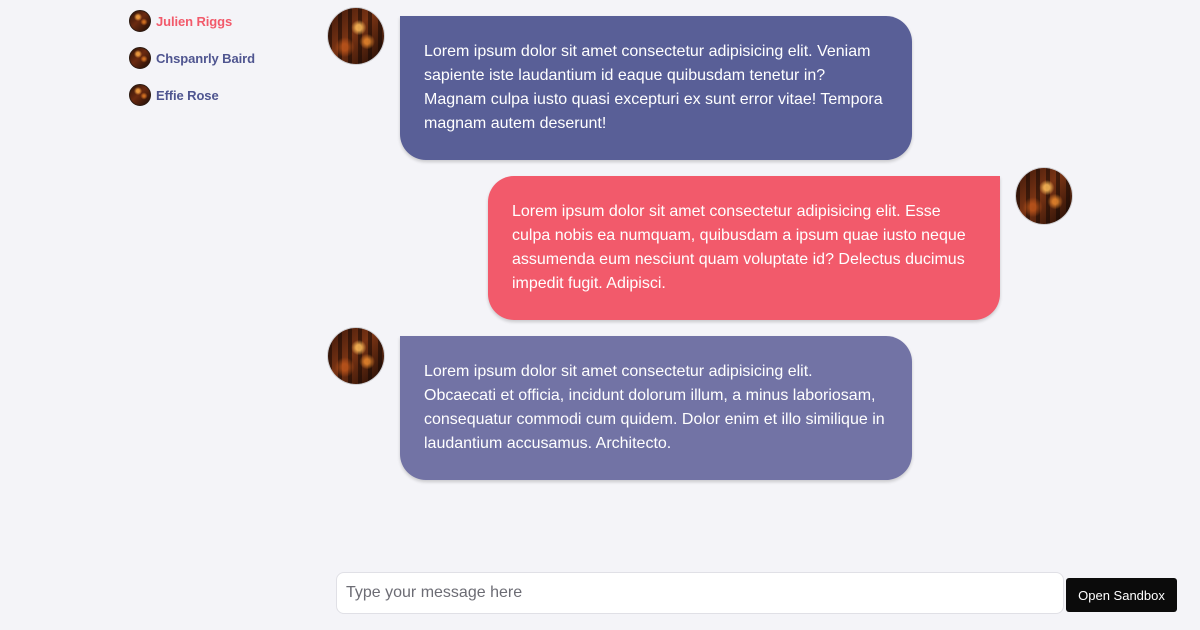 This screenshot has height=630, width=1200. Describe the element at coordinates (700, 593) in the screenshot. I see `message-input` at that location.